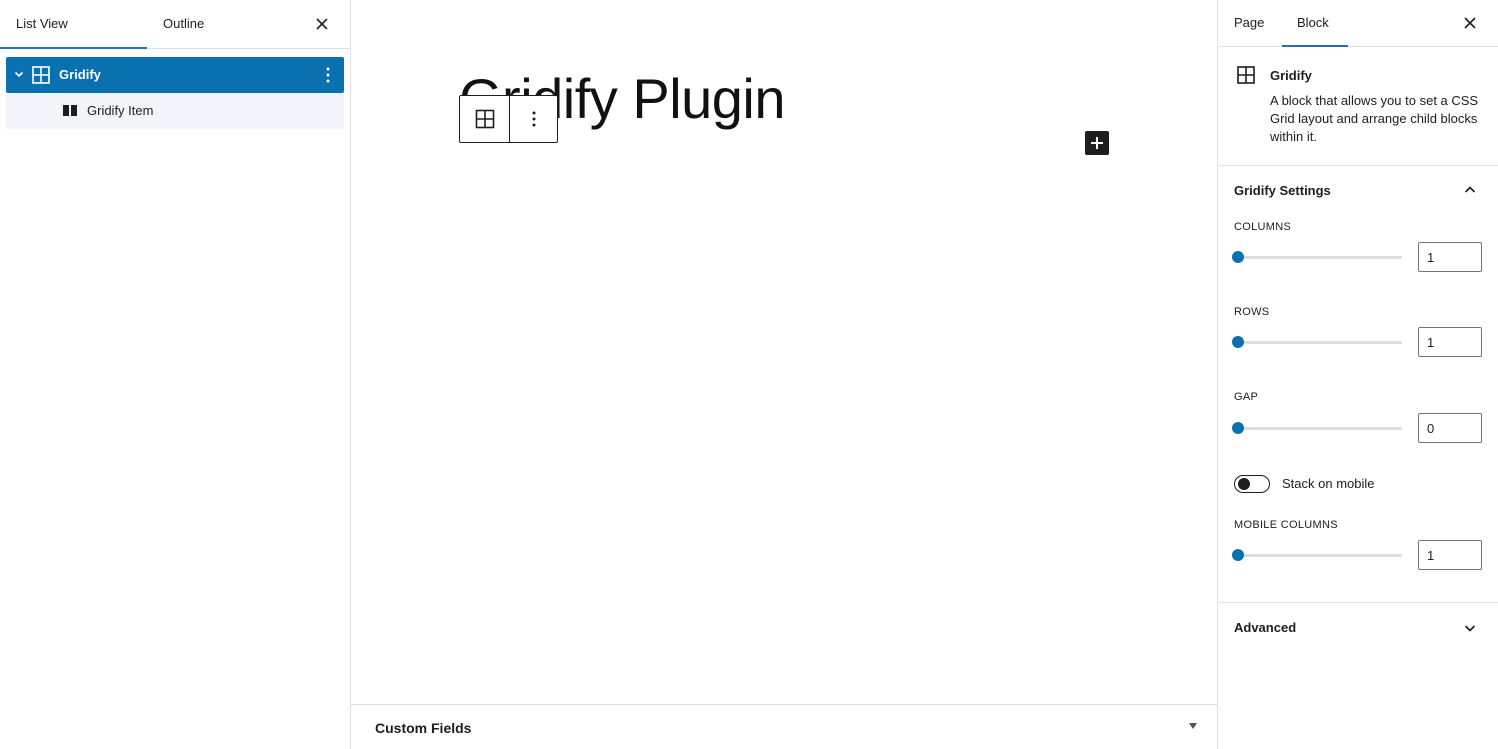  I want to click on columns-input, so click(1450, 257).